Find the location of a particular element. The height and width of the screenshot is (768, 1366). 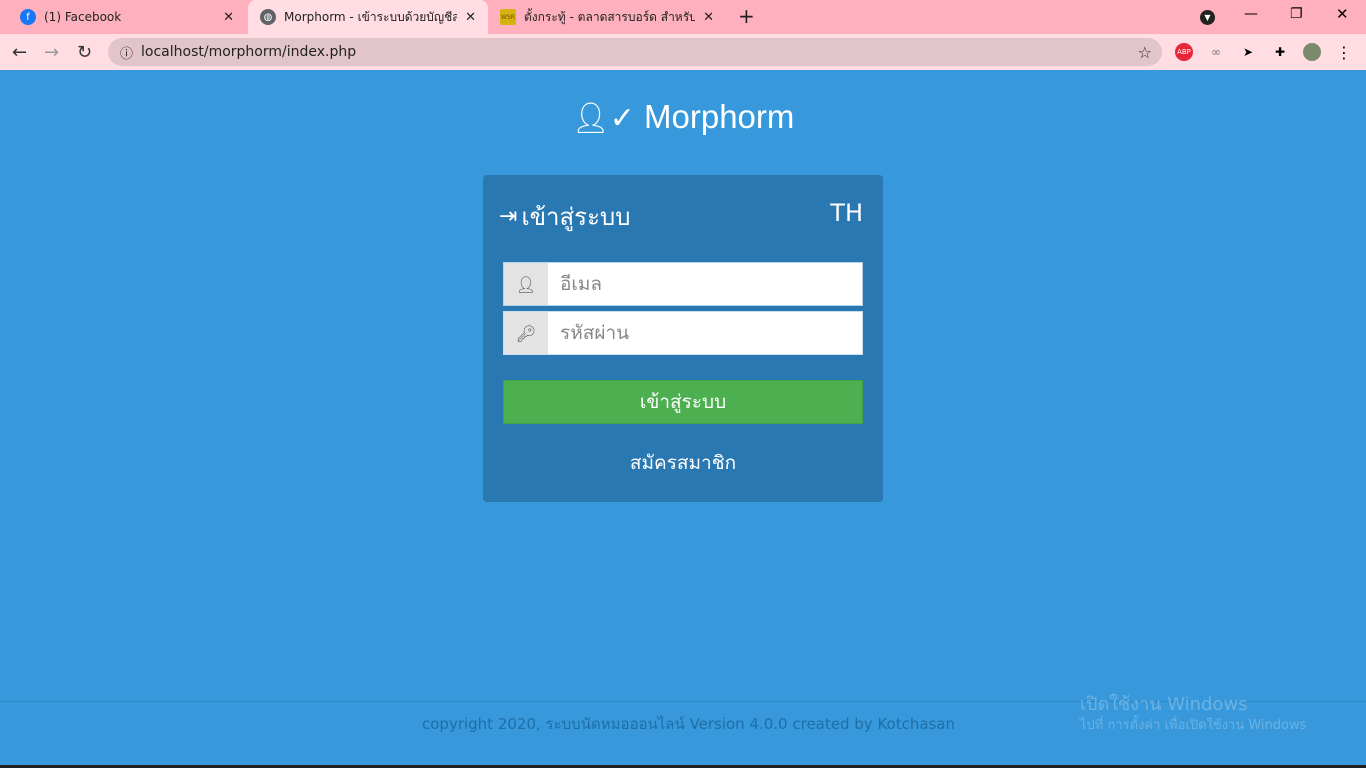

email-input is located at coordinates (705, 284).